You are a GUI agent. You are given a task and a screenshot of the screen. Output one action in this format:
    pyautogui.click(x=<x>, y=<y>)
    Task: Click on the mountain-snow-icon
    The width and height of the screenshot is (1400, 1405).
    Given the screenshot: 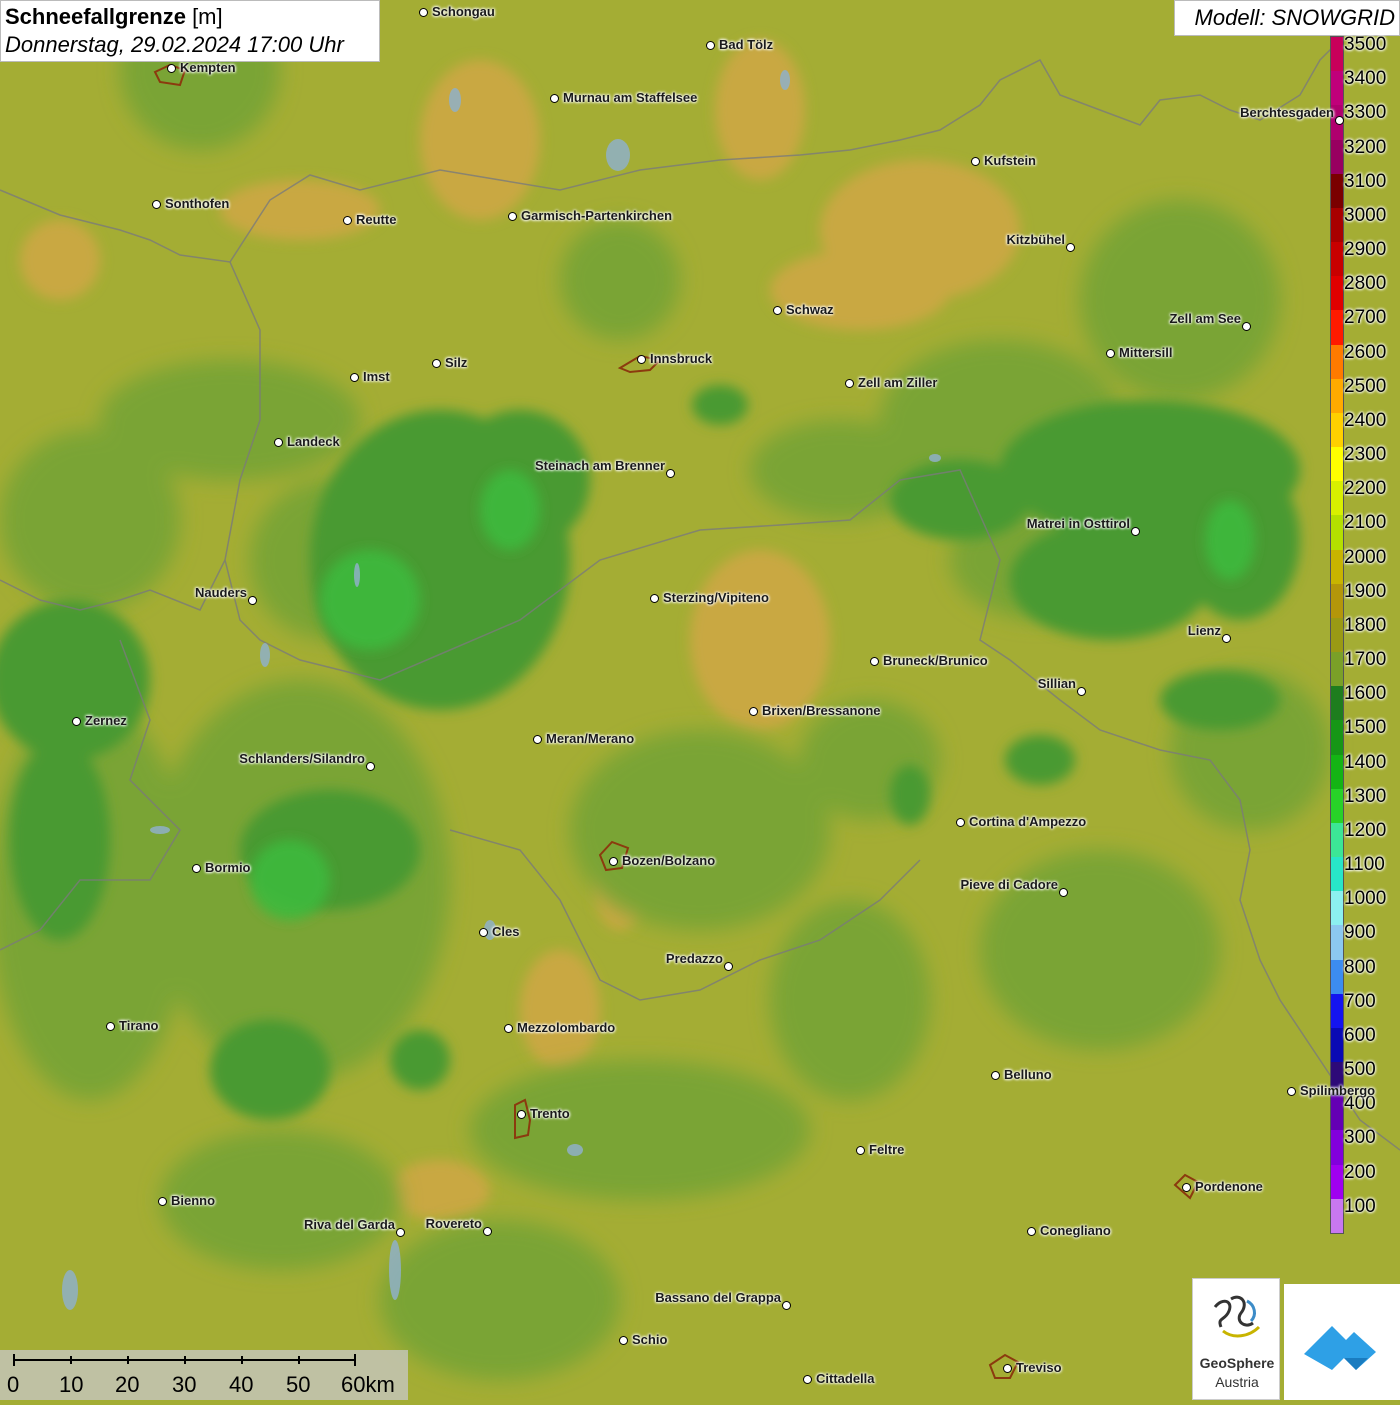 What is the action you would take?
    pyautogui.click(x=1340, y=1348)
    